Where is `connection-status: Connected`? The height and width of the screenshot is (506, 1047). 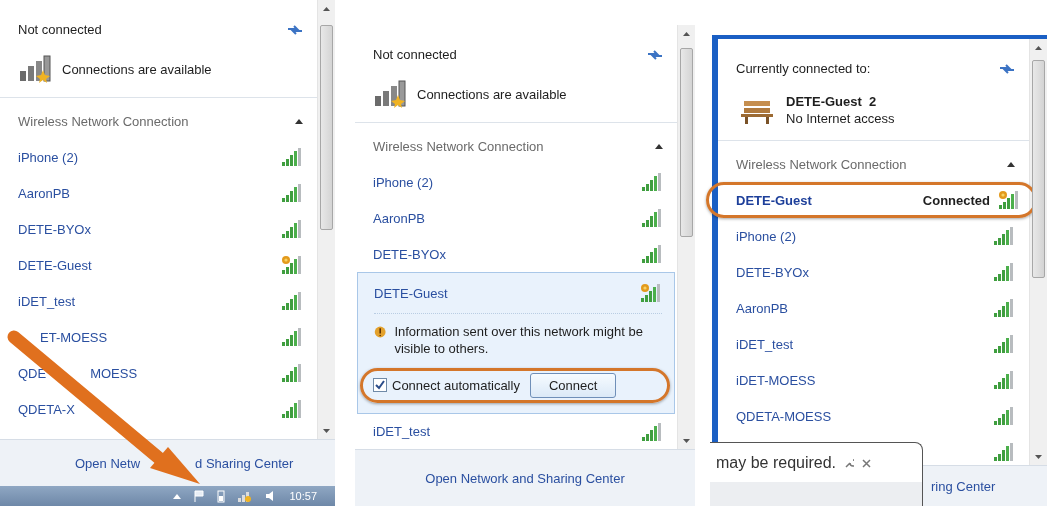 connection-status: Connected is located at coordinates (956, 200).